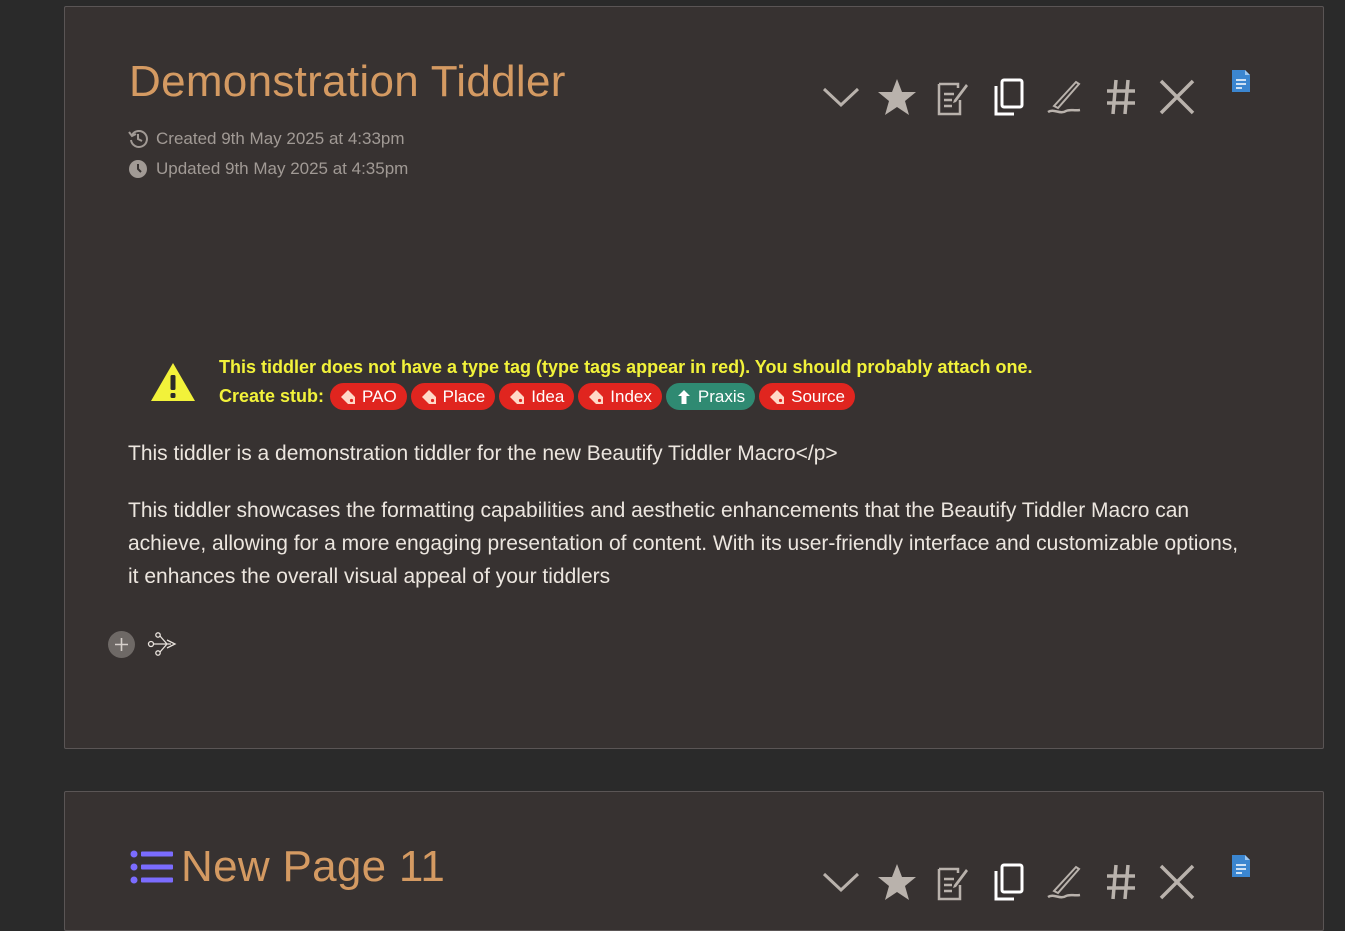 This screenshot has height=931, width=1345. I want to click on warning-icon, so click(173, 382).